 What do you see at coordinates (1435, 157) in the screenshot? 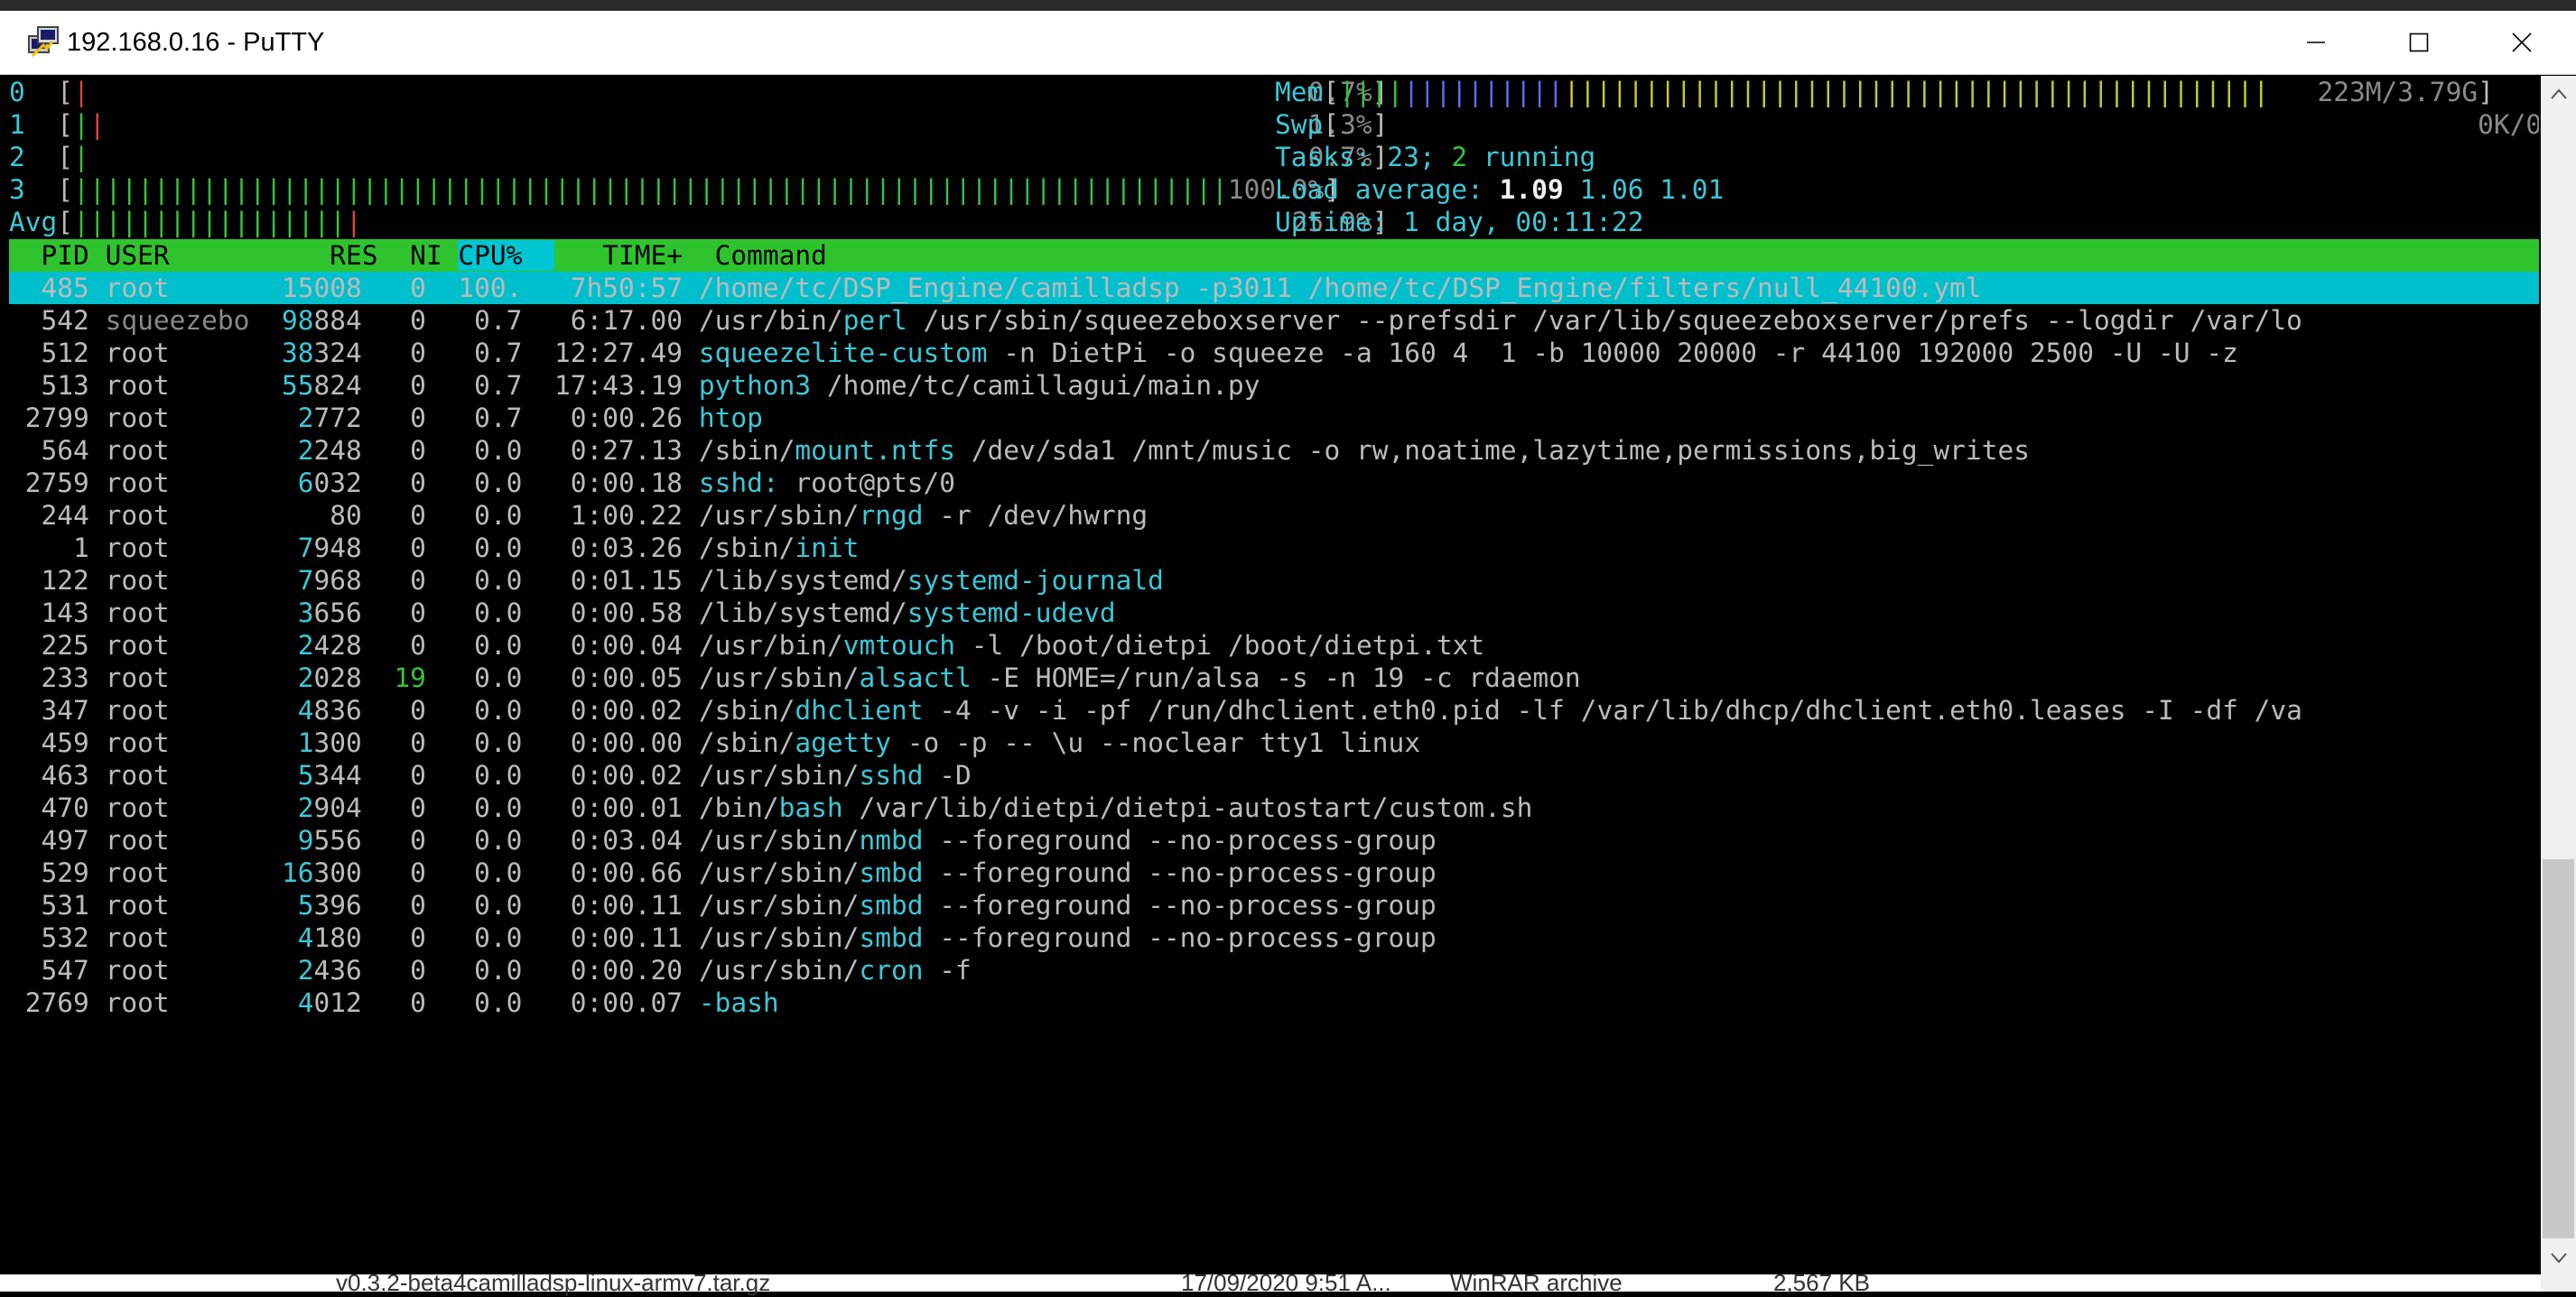
I see `tasks-meter: Tasks: 23; 2 running` at bounding box center [1435, 157].